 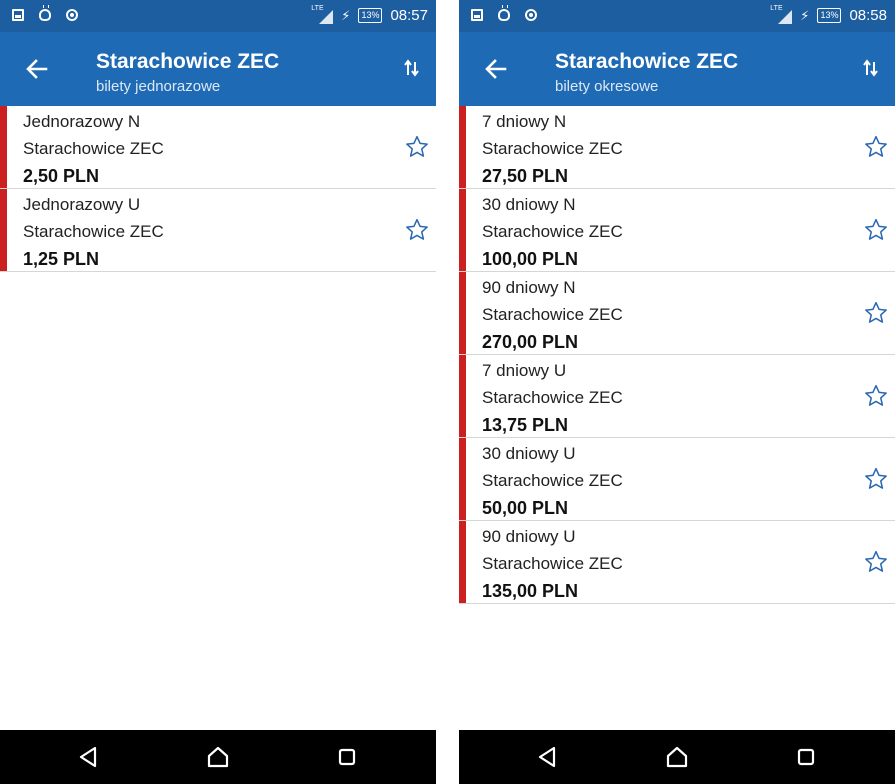 I want to click on ticket-item: Jednorazowy N Starachowice ZEC 2,50 PLN, so click(x=218, y=147).